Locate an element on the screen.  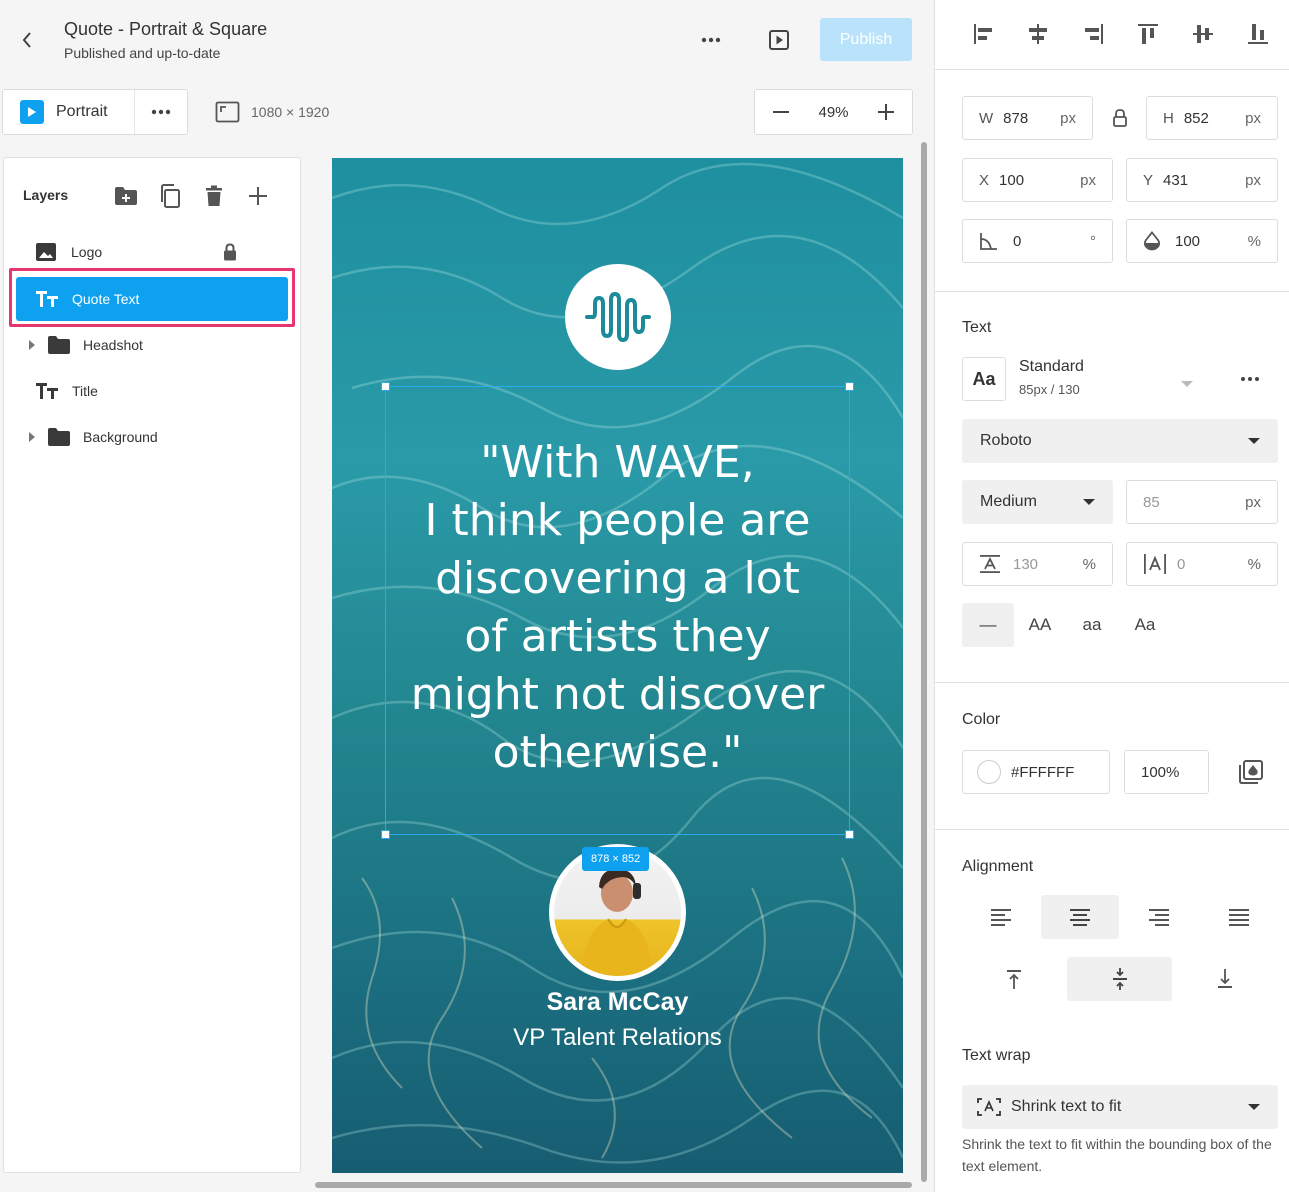
rotation-value: 0 is located at coordinates (1017, 241).